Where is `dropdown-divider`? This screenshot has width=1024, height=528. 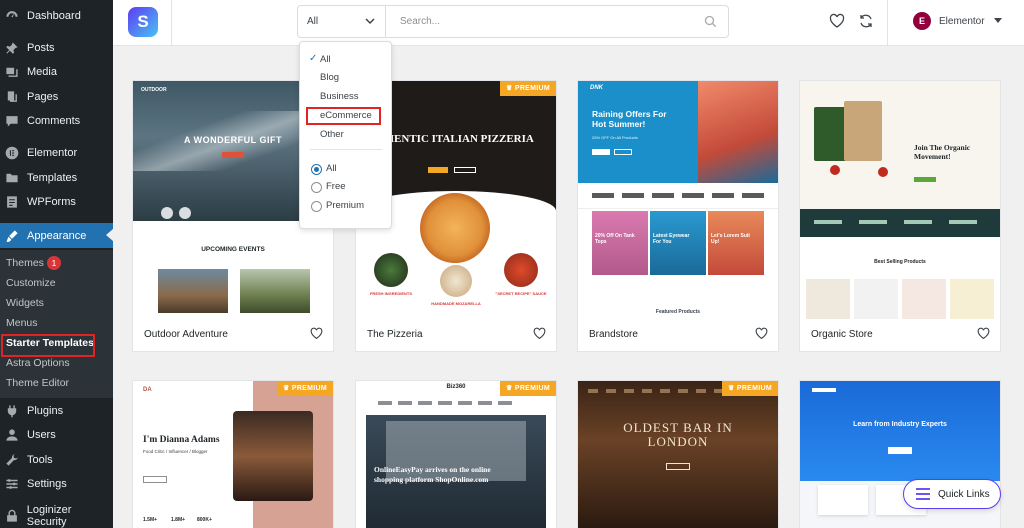
dropdown-divider is located at coordinates (346, 149).